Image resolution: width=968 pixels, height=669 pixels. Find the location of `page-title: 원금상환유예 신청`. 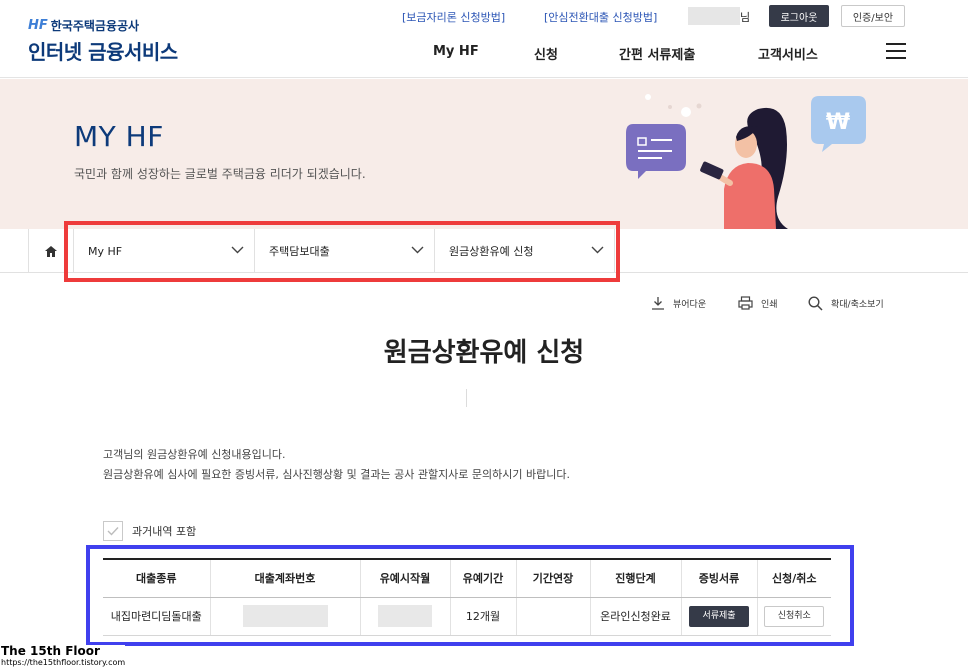

page-title: 원금상환유예 신청 is located at coordinates (484, 353).